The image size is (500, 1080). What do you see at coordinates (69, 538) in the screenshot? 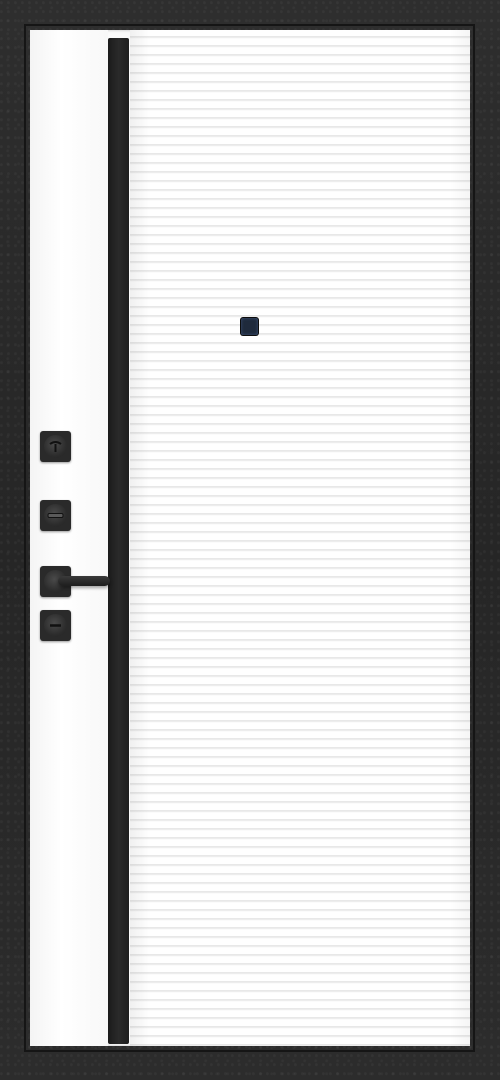
I see `left-panel` at bounding box center [69, 538].